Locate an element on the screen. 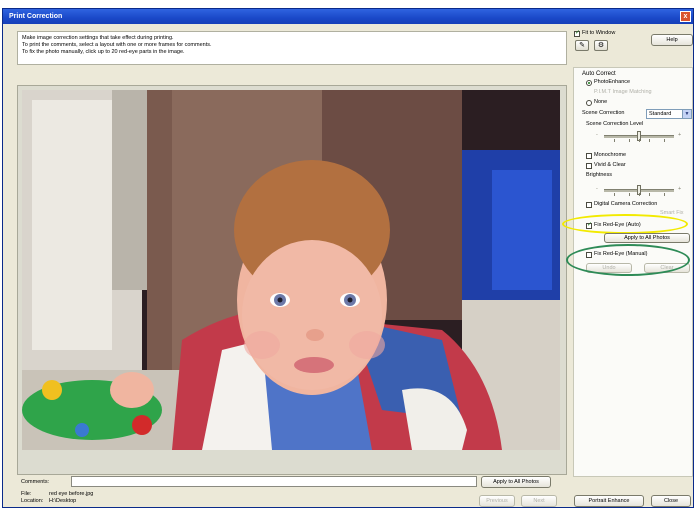 The width and height of the screenshot is (696, 511). brightness-label: Brightness is located at coordinates (599, 175).